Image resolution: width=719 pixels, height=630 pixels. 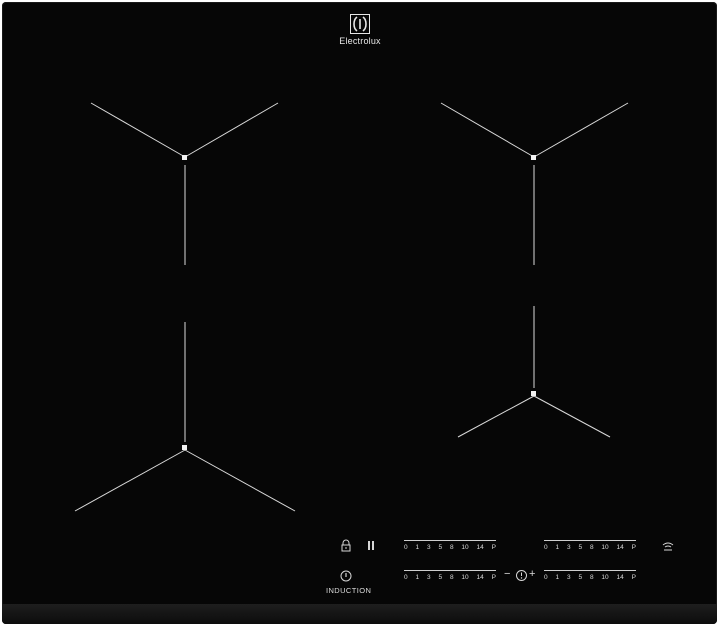 I want to click on zone-slider-top-right: 0 1 3 5 8 10 14 P, so click(x=590, y=548).